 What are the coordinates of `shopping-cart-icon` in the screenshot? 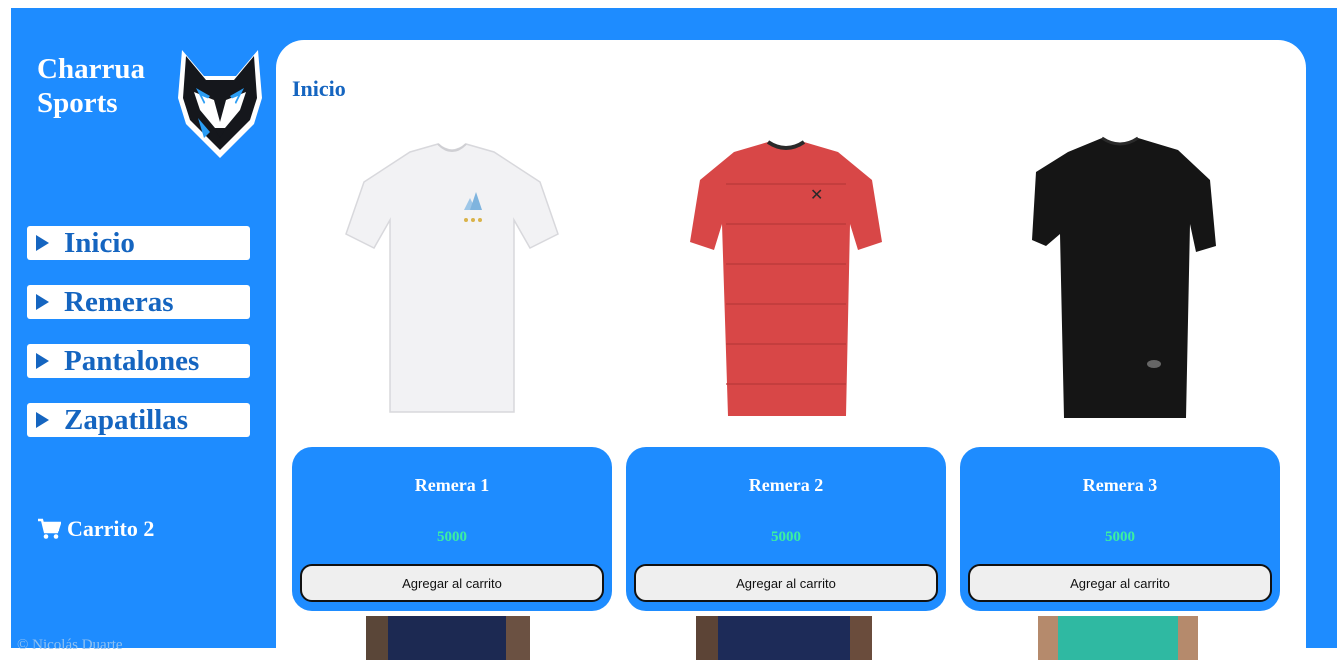 It's located at (49, 528).